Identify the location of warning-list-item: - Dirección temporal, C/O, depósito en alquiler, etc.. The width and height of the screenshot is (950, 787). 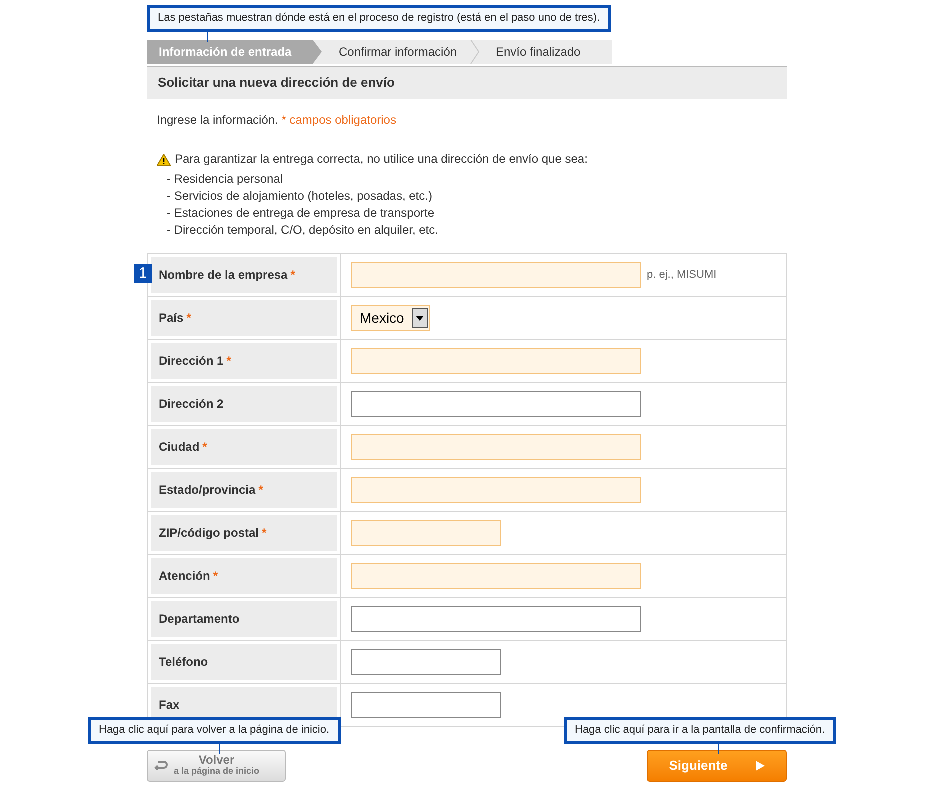
(303, 230).